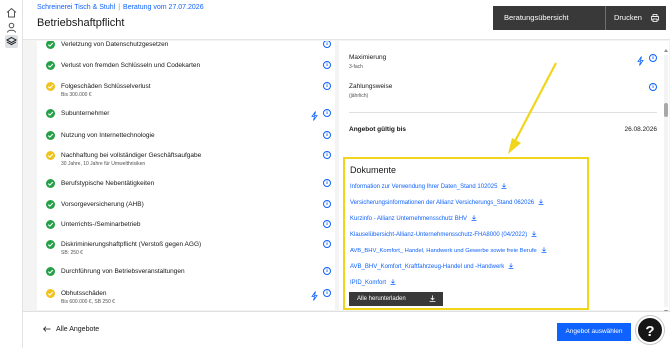 The width and height of the screenshot is (670, 348). I want to click on coverage-name: Folgeschäden Schlüsselverlust, so click(106, 86).